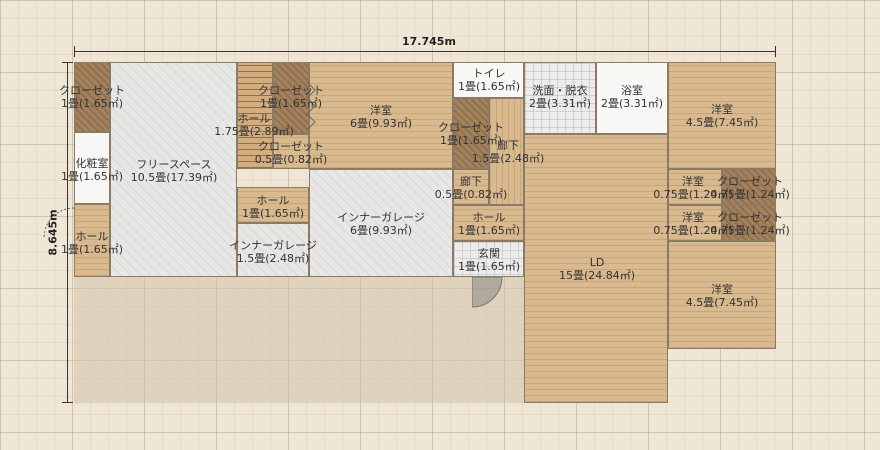  Describe the element at coordinates (67, 402) in the screenshot. I see `height-dimension-tick-bottom` at that location.